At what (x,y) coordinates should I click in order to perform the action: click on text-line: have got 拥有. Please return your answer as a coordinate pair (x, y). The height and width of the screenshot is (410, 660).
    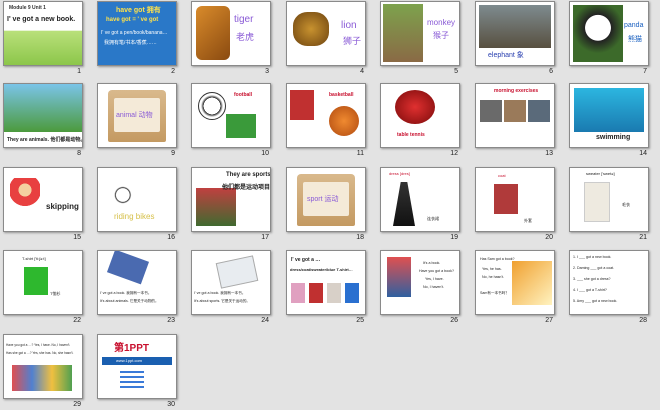
    Looking at the image, I should click on (138, 10).